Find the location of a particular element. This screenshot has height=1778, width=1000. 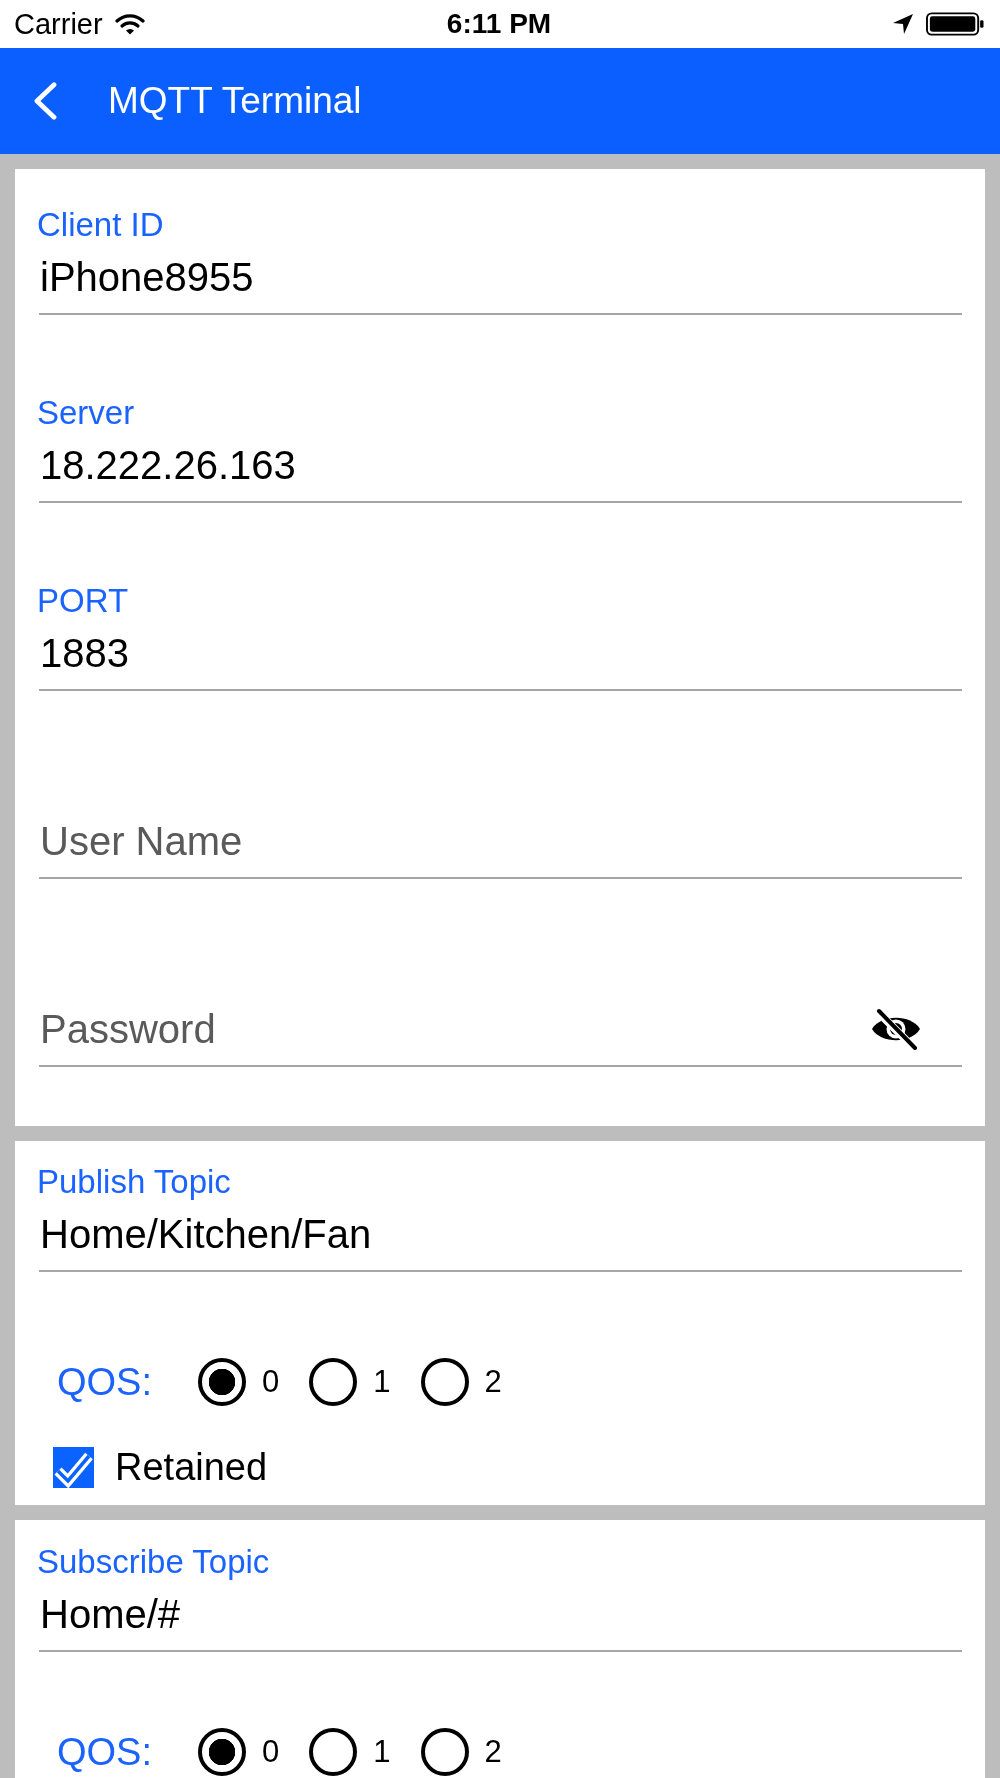

status-time: 6:11 PM is located at coordinates (499, 24).